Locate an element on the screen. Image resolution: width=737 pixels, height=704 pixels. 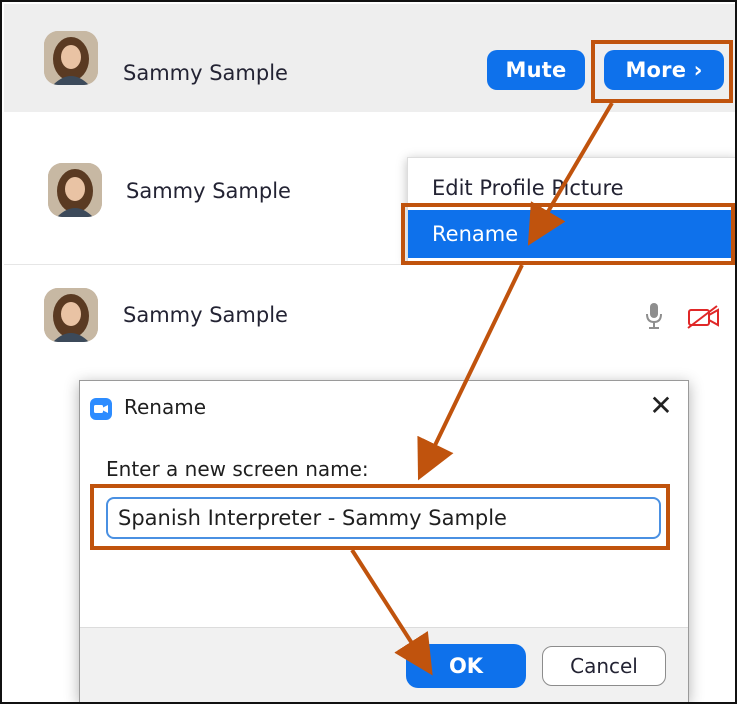
screen-name-label: Enter a new screen name: is located at coordinates (237, 469).